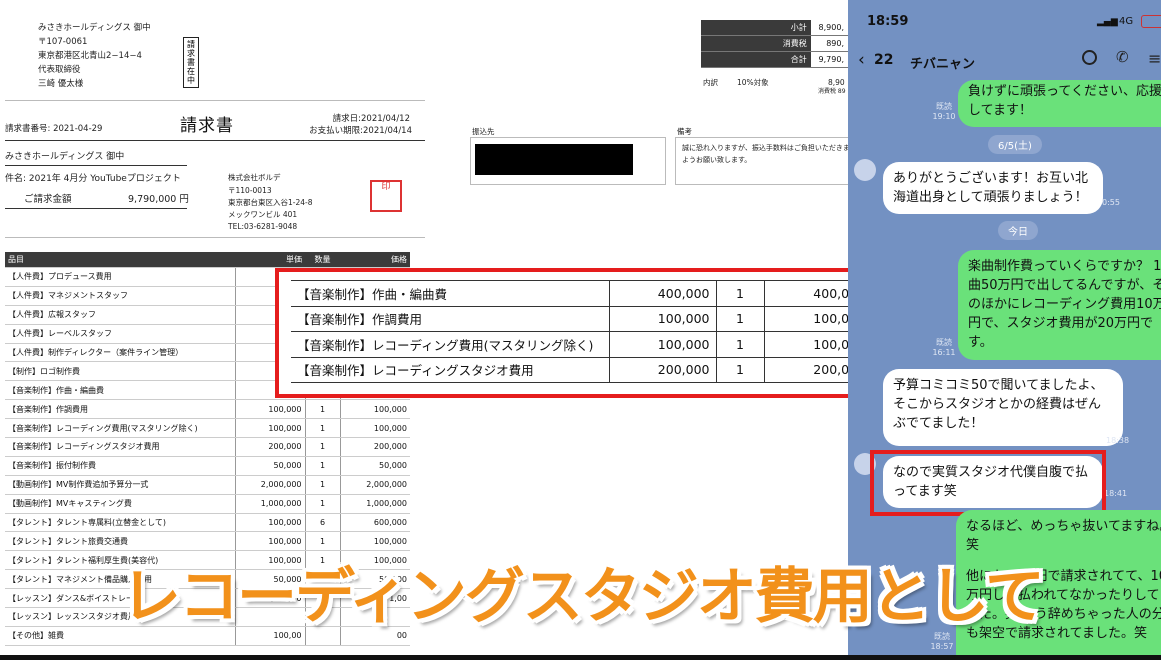 This screenshot has width=1161, height=660. I want to click on date-separator: 今日, so click(1018, 230).